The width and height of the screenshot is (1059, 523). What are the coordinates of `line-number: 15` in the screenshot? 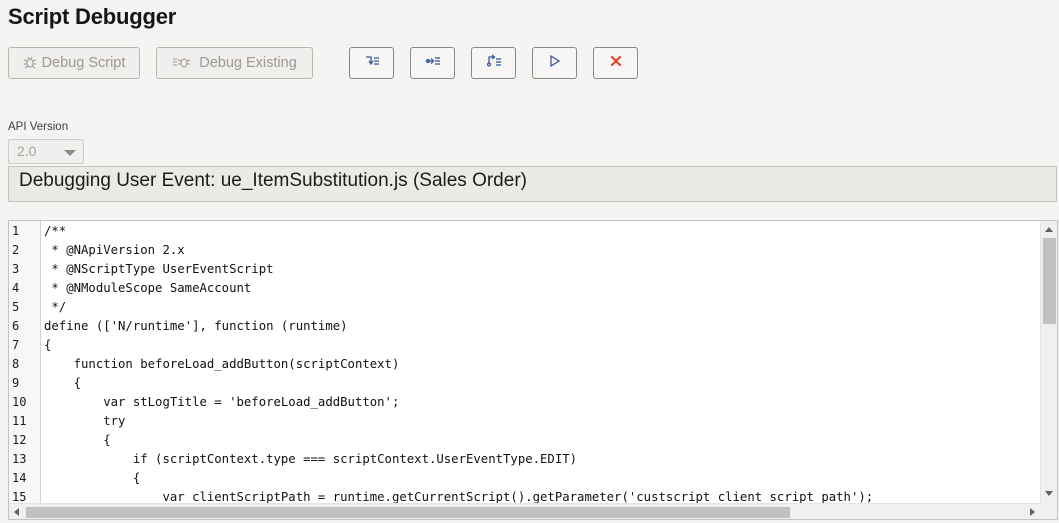 It's located at (19, 496).